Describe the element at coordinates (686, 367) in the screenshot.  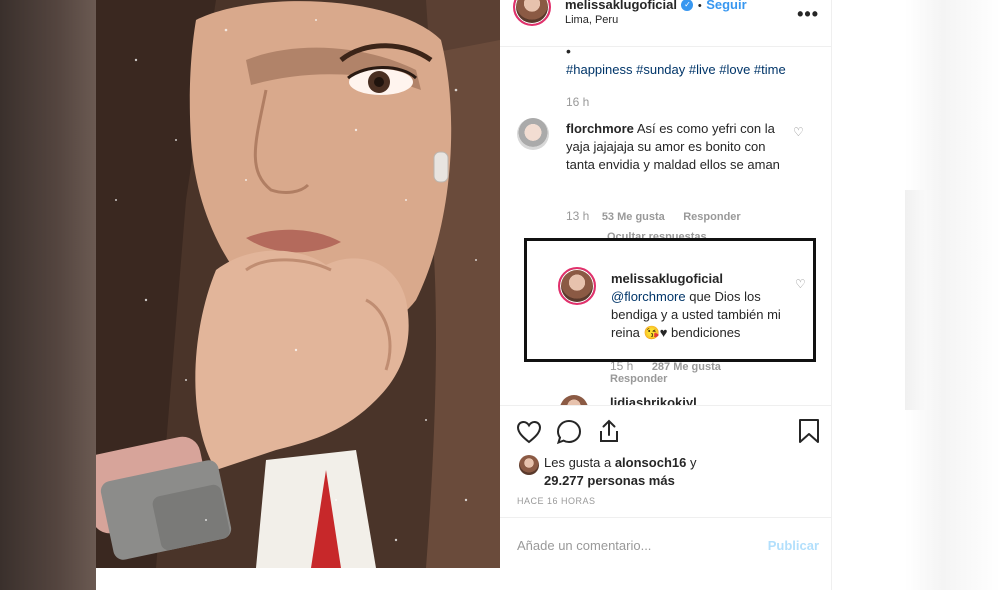
I see `reply-likes: 287 Me gusta` at that location.